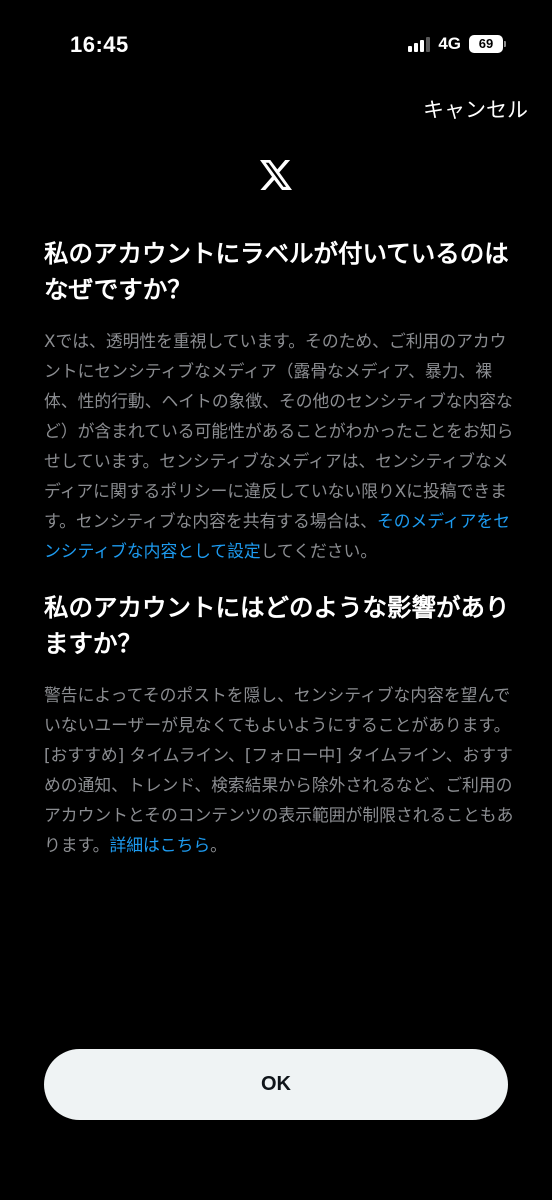  What do you see at coordinates (99, 44) in the screenshot?
I see `status-time: 16:45` at bounding box center [99, 44].